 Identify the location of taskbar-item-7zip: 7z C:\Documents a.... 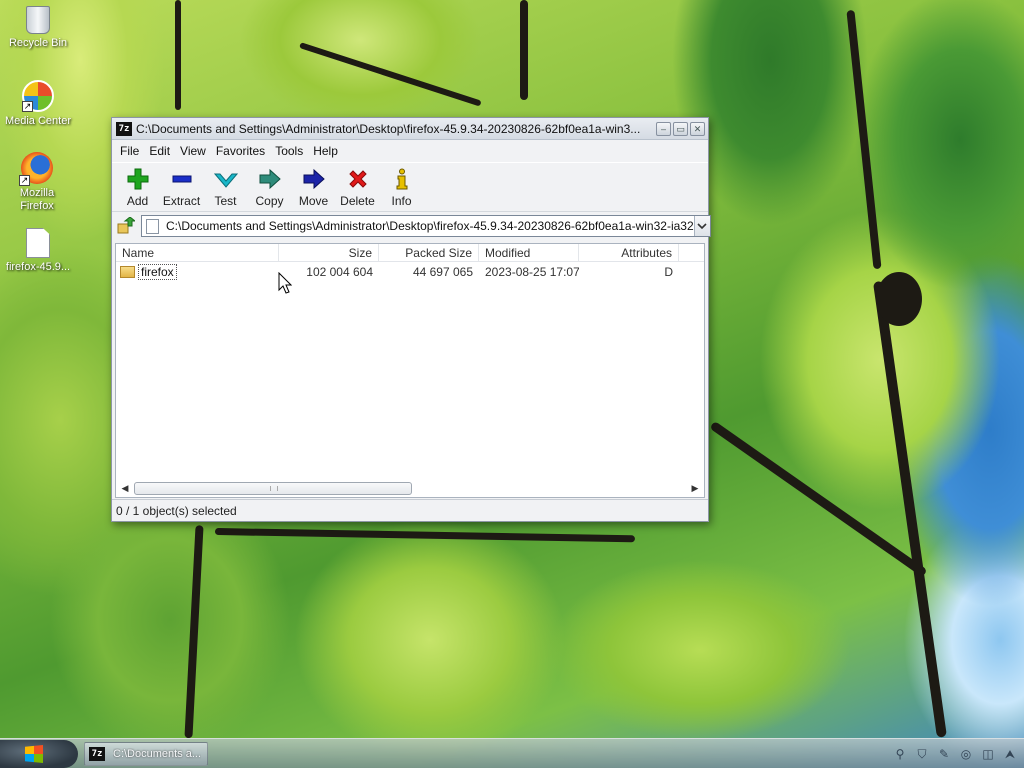
(146, 754).